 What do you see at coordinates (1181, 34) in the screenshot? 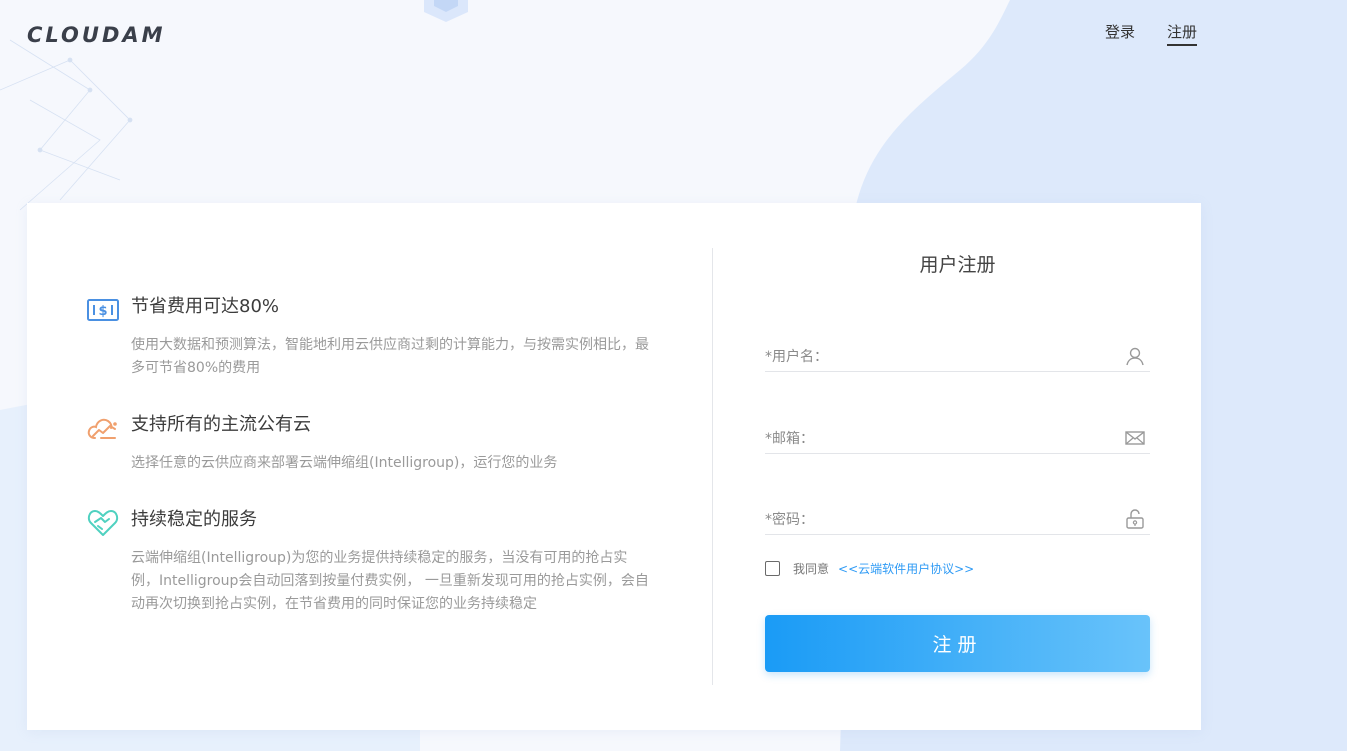
I see `register-link: 注册` at bounding box center [1181, 34].